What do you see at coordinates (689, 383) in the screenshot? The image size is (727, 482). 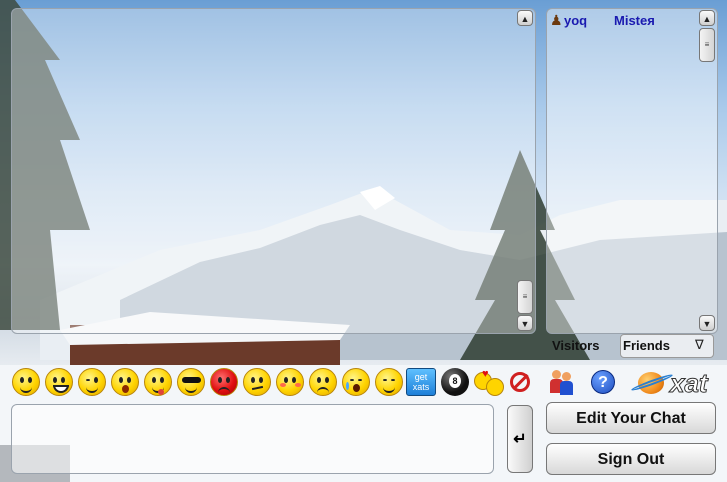 I see `logo-text: xat` at bounding box center [689, 383].